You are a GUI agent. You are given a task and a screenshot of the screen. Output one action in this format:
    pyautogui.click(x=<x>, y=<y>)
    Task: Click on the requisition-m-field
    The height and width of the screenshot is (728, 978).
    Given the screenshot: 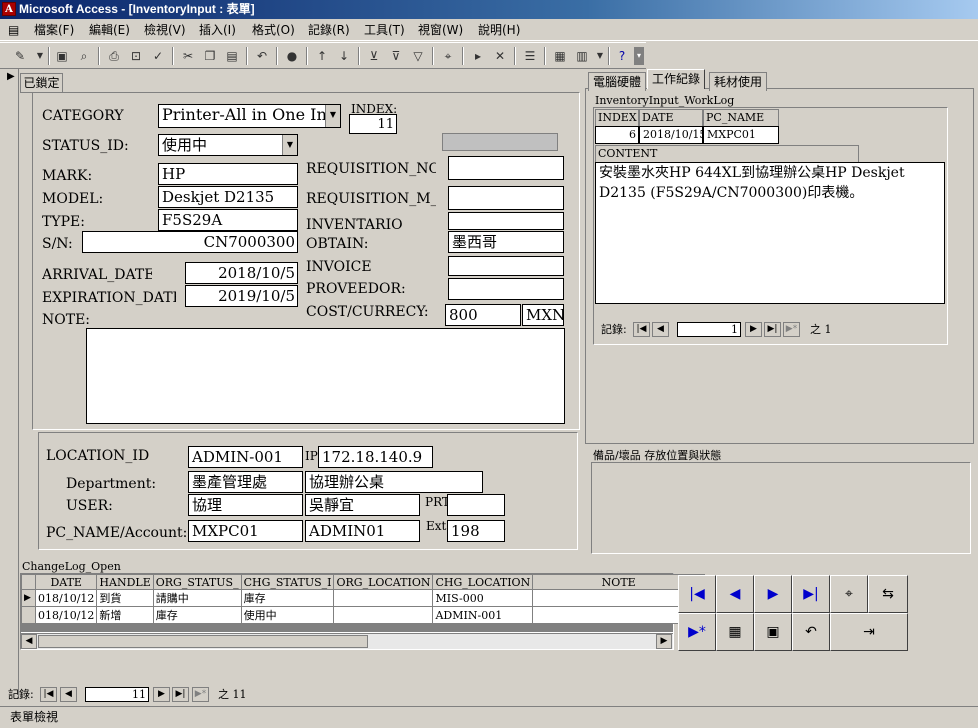 What is the action you would take?
    pyautogui.click(x=506, y=198)
    